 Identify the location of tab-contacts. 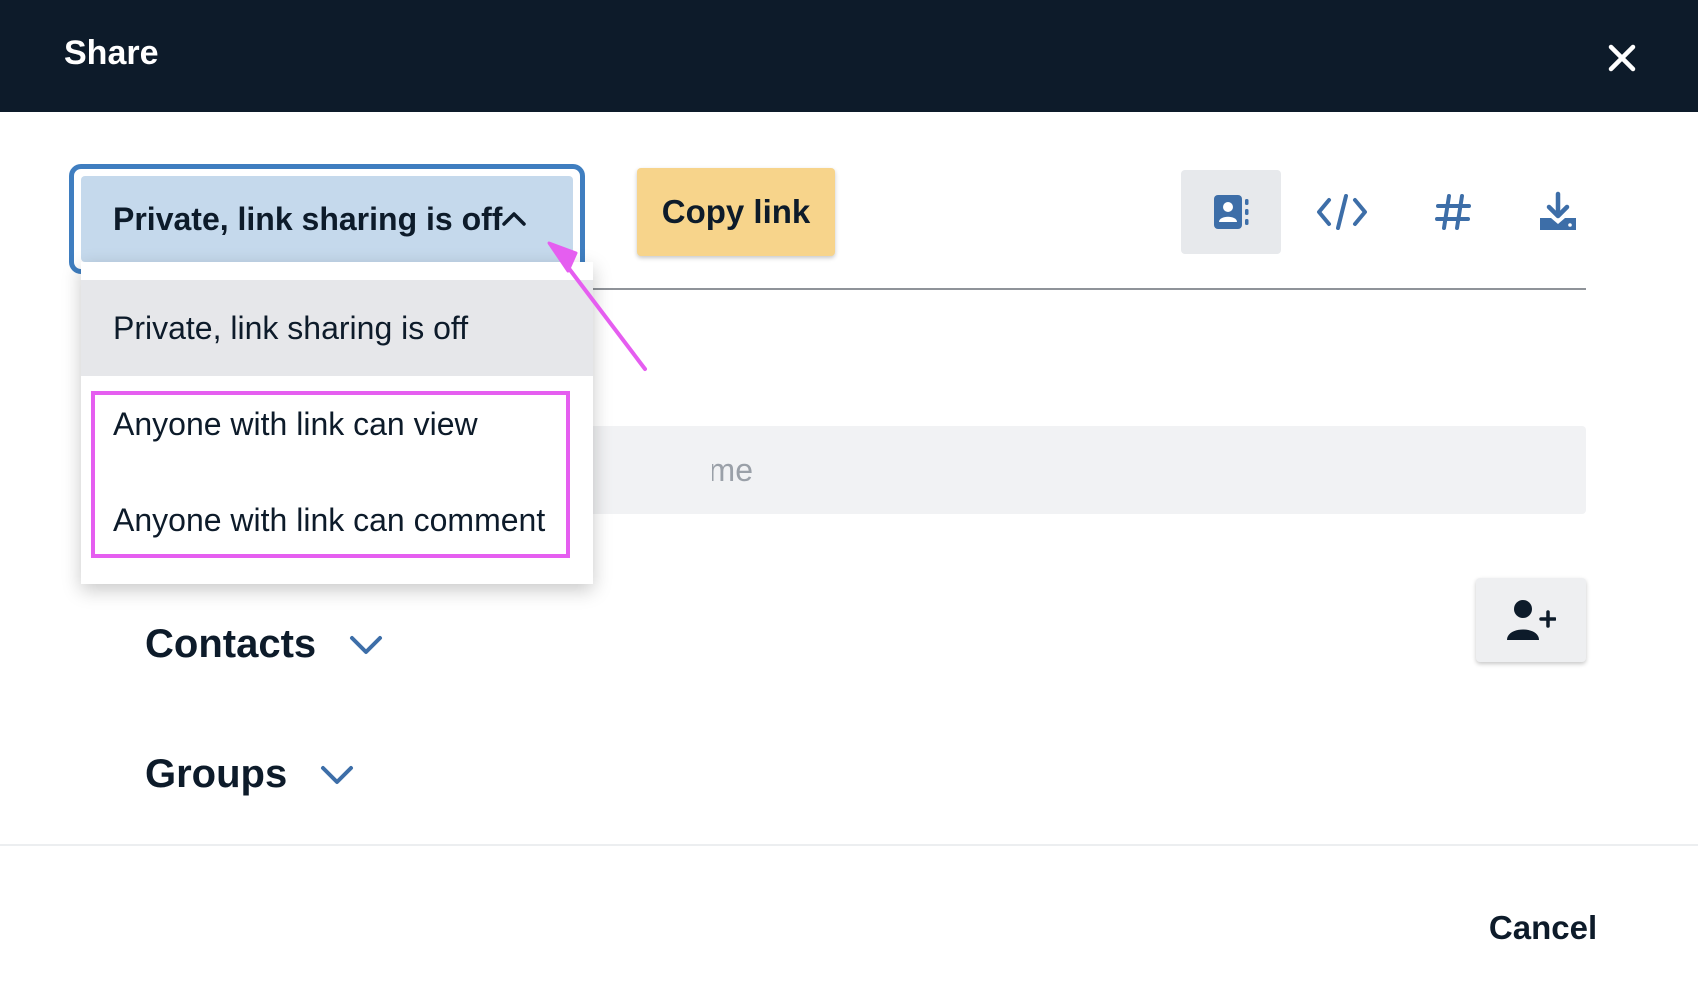
(1231, 212).